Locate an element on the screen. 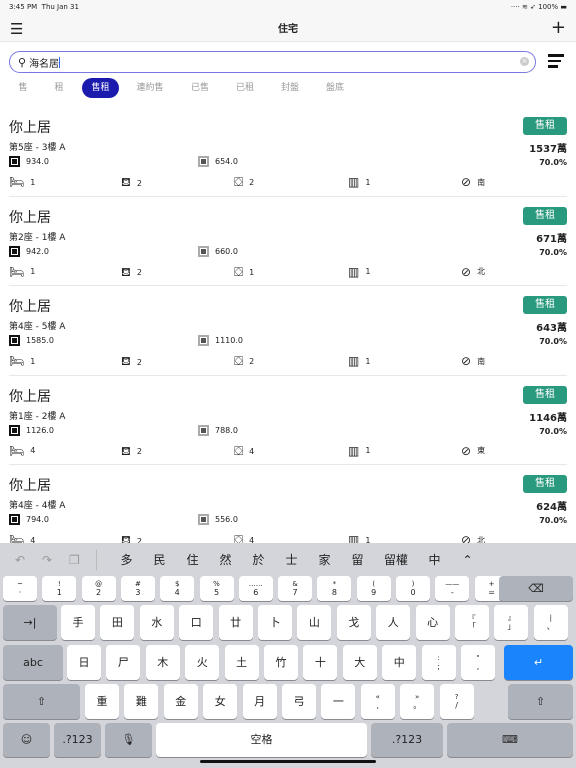 This screenshot has height=768, width=576. key: 田 is located at coordinates (117, 622).